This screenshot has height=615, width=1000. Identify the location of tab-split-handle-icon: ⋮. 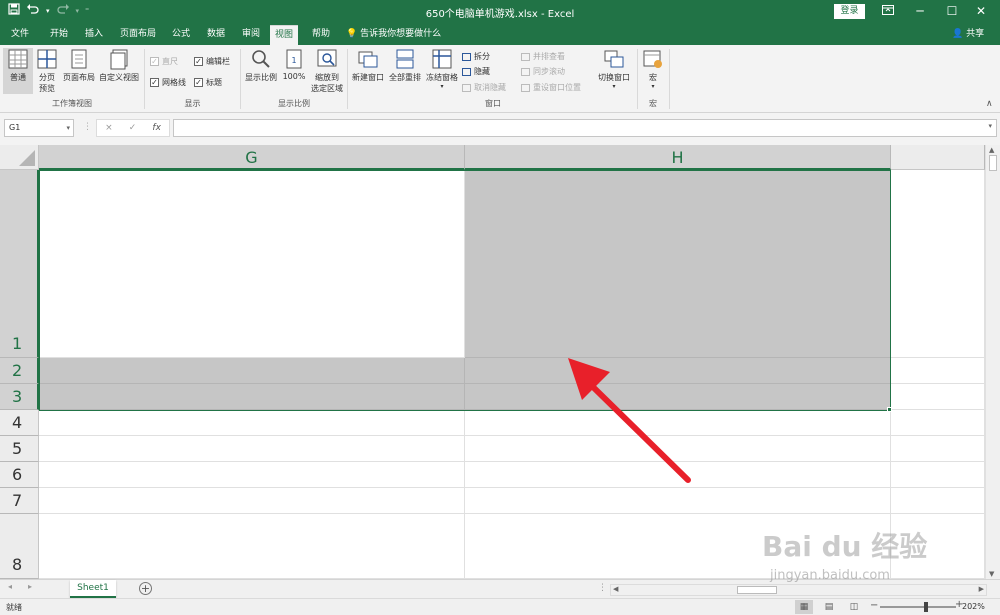
(602, 588).